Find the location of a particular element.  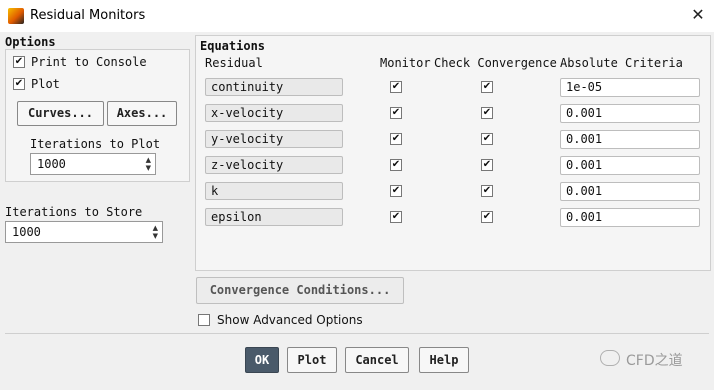

wechat-icon is located at coordinates (610, 358).